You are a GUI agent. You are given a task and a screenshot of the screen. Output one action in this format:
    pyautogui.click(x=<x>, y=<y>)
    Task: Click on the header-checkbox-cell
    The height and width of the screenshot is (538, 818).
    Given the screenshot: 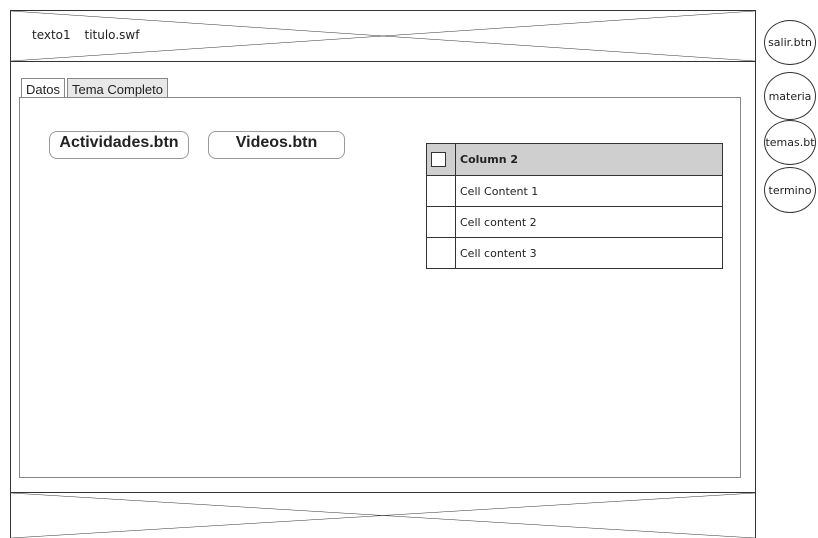 What is the action you would take?
    pyautogui.click(x=441, y=159)
    